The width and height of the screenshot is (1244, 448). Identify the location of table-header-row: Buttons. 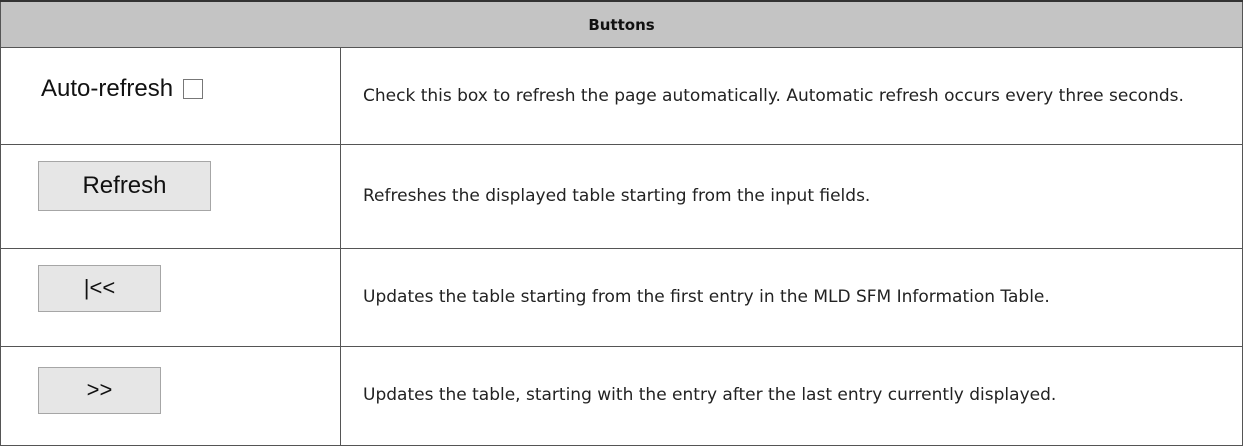
(621, 24).